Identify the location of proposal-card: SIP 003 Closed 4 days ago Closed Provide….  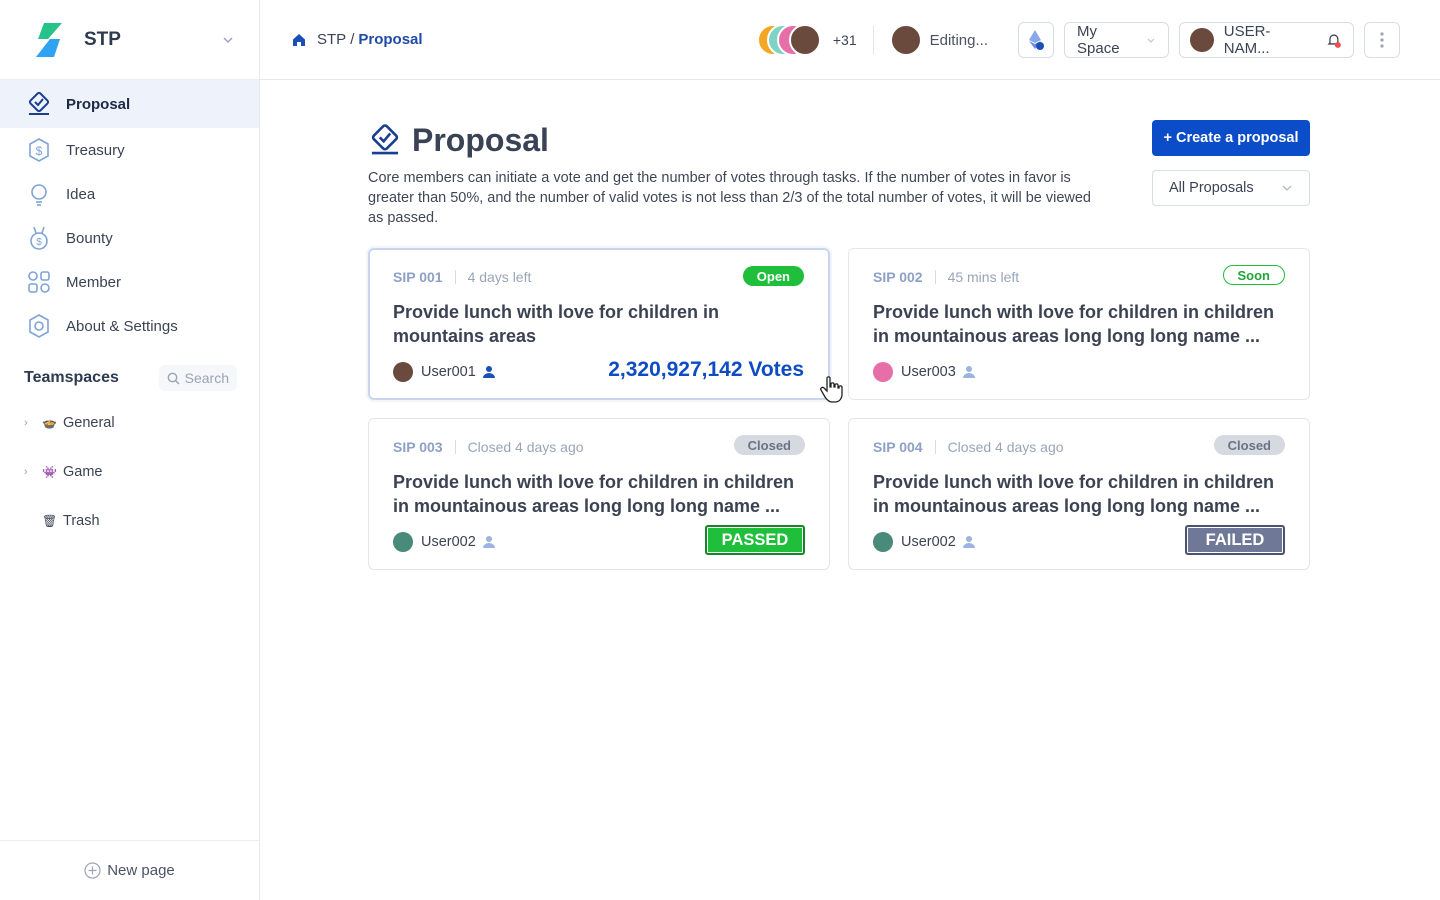
(599, 494).